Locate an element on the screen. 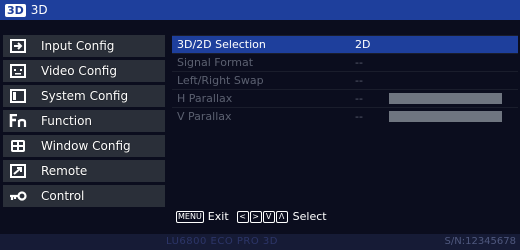  key-hint: MENU Exit < > V Λ Select is located at coordinates (251, 216).